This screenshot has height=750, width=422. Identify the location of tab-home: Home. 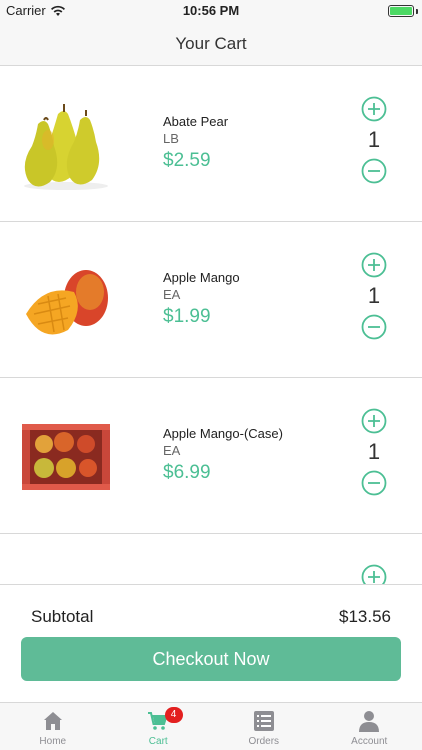
(53, 726).